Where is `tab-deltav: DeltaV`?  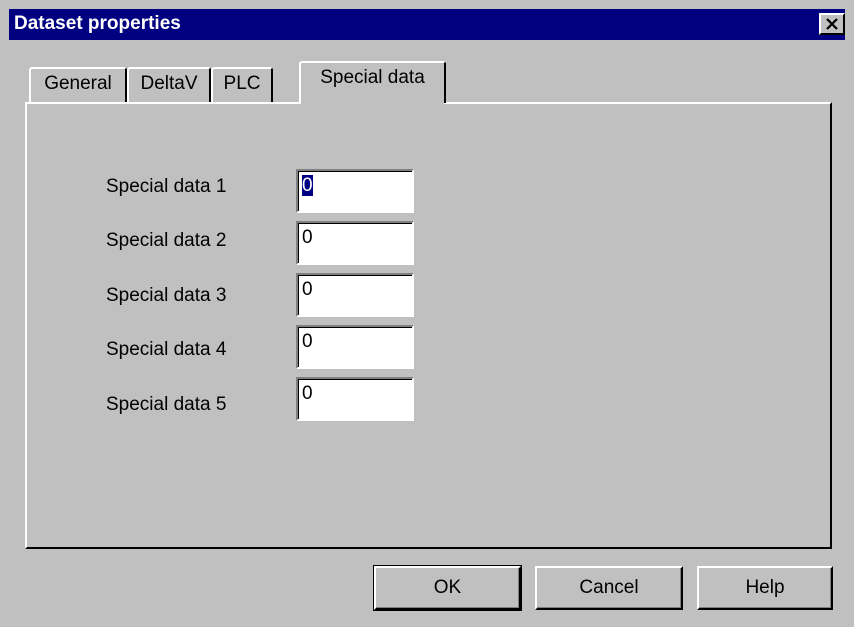
tab-deltav: DeltaV is located at coordinates (169, 85).